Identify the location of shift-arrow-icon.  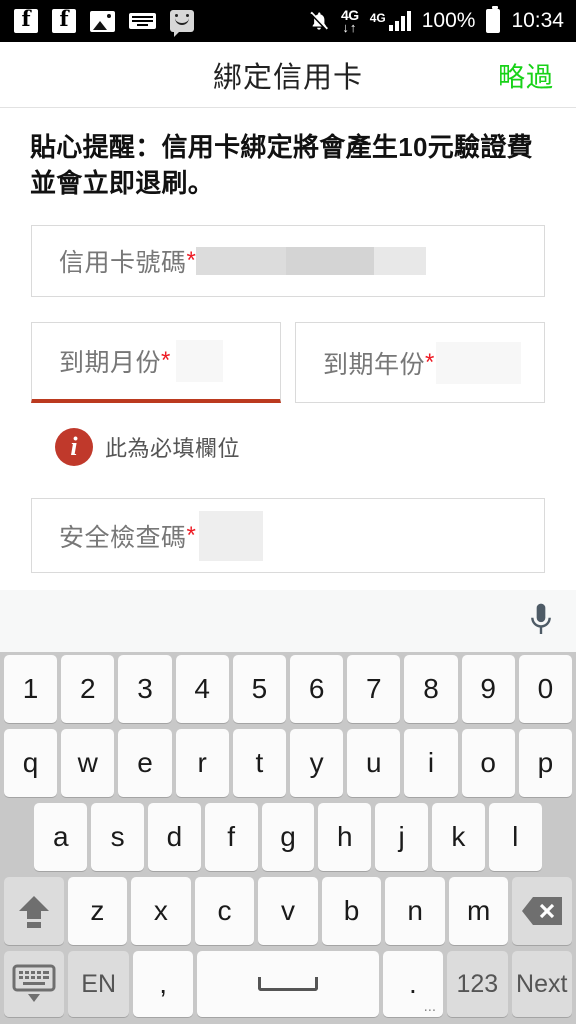
(34, 911).